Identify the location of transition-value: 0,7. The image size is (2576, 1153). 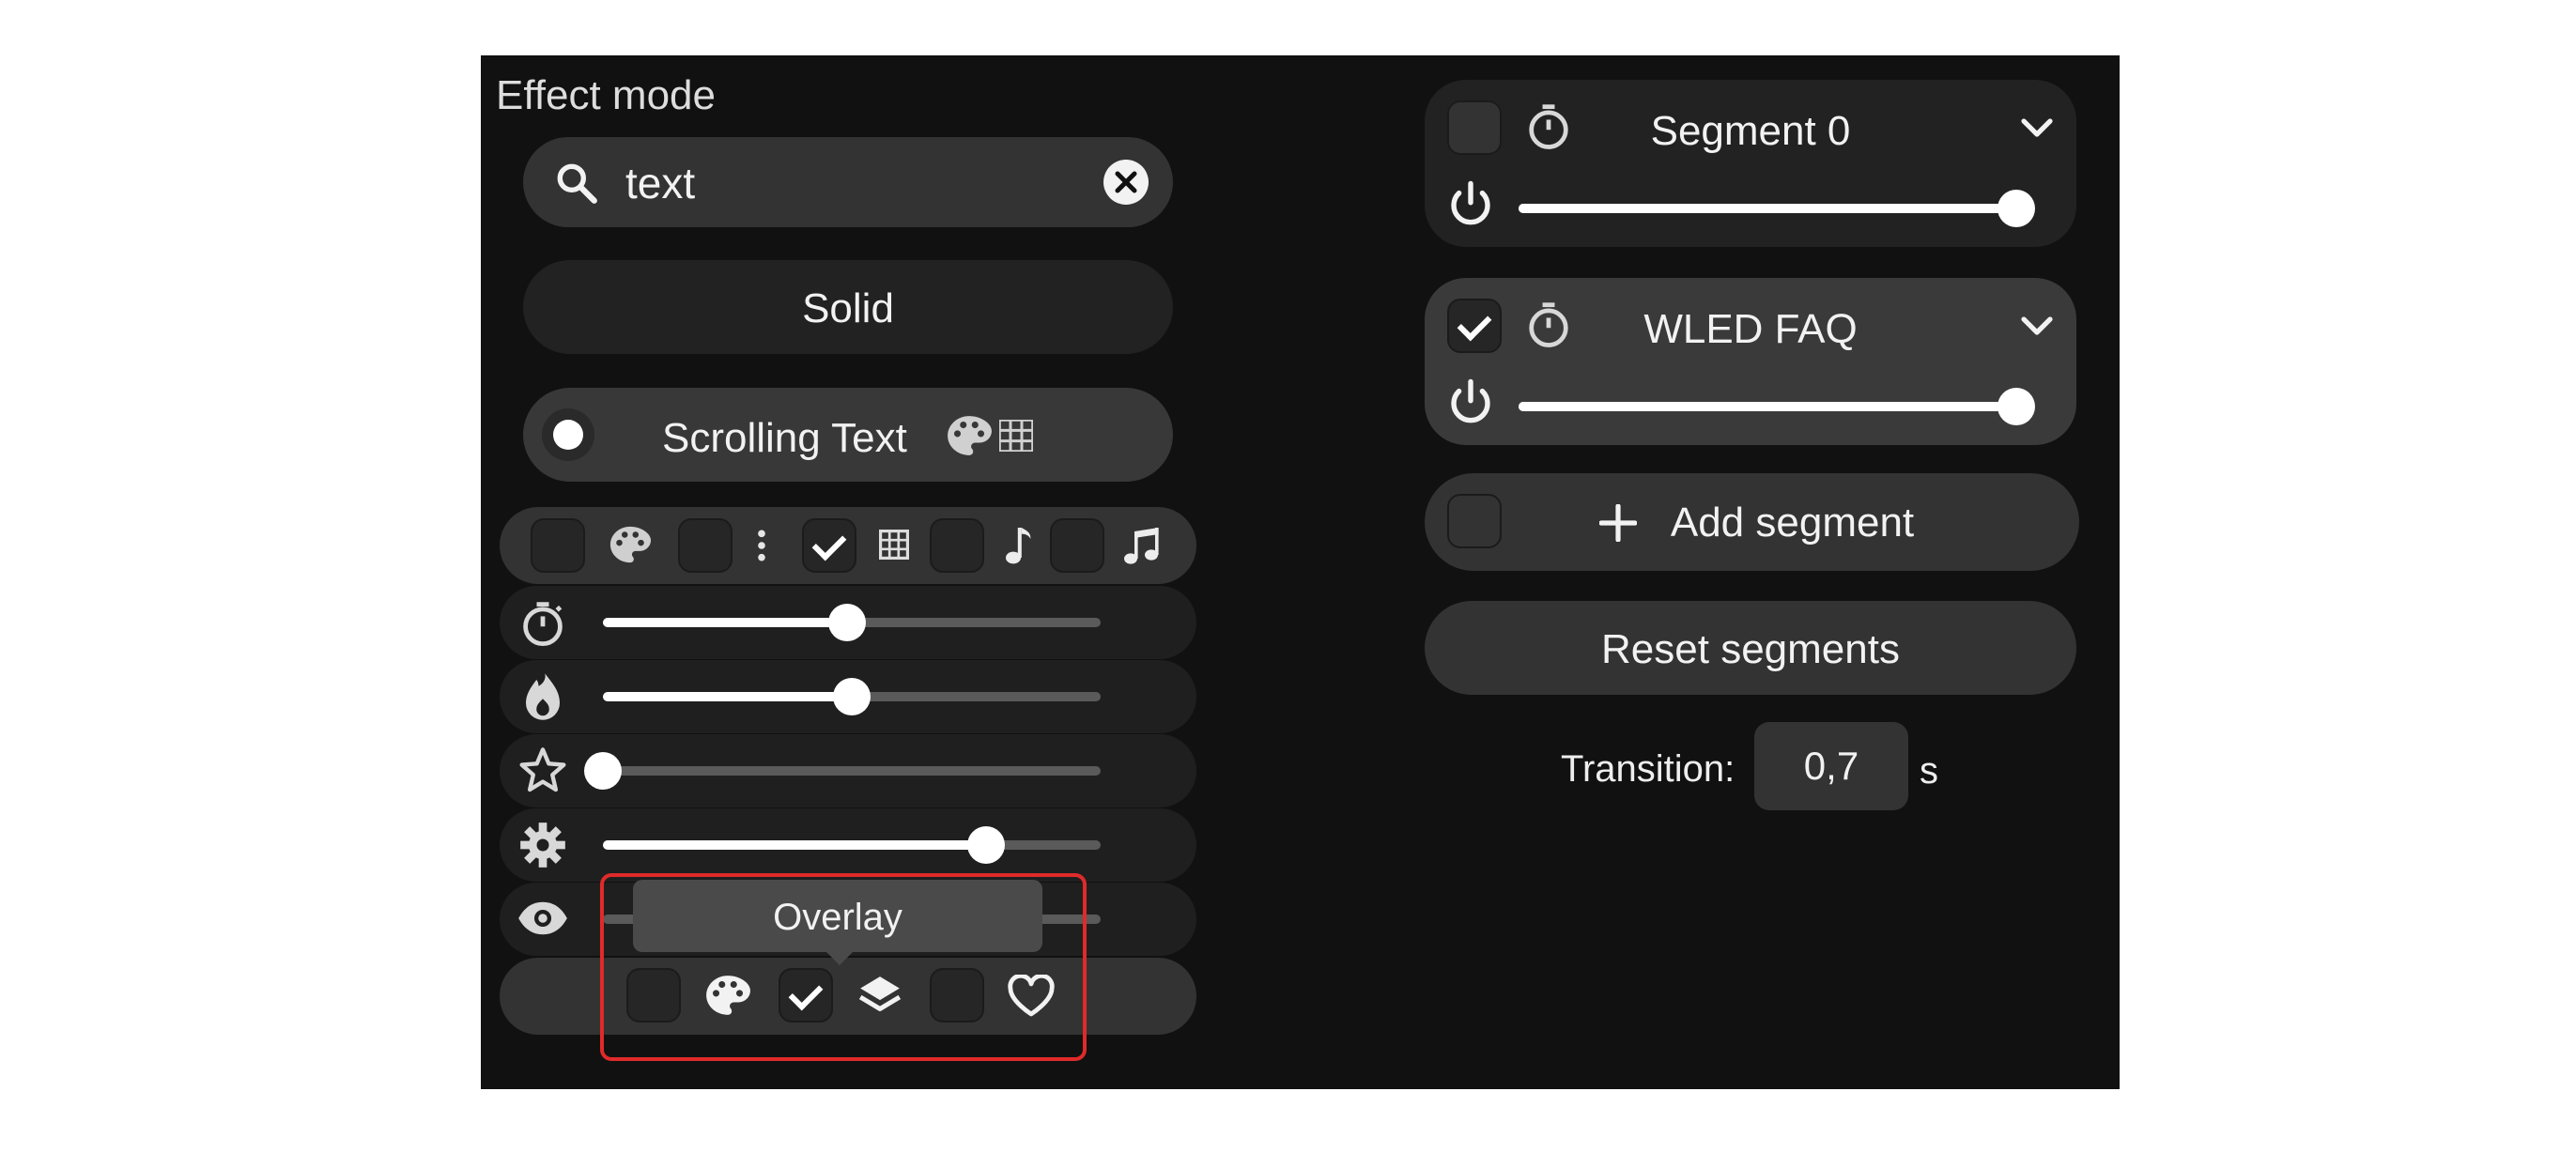
(1831, 767).